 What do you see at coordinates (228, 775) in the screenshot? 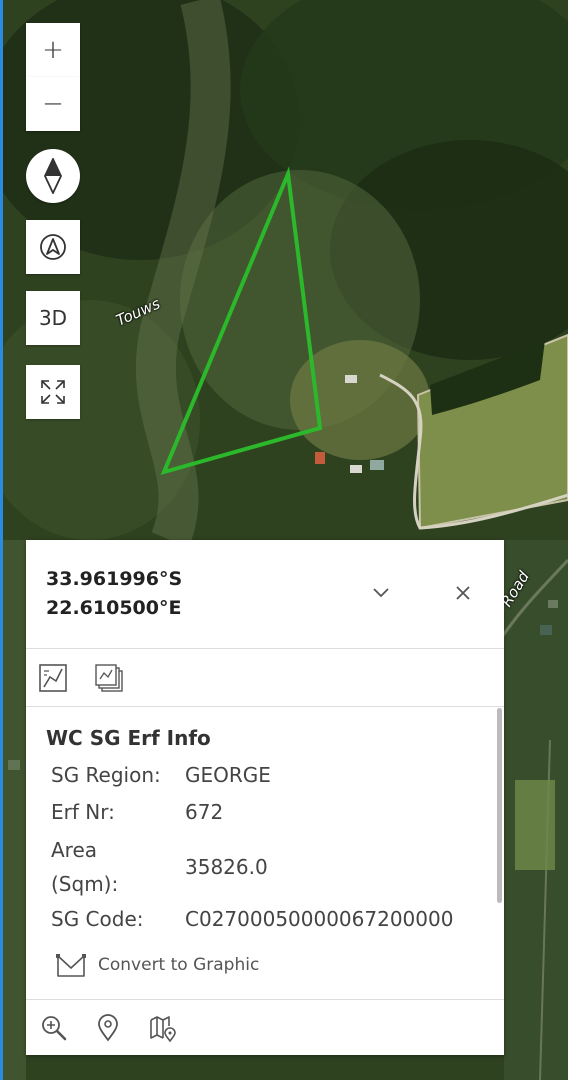
I see `attr-value-sg-region: GEORGE` at bounding box center [228, 775].